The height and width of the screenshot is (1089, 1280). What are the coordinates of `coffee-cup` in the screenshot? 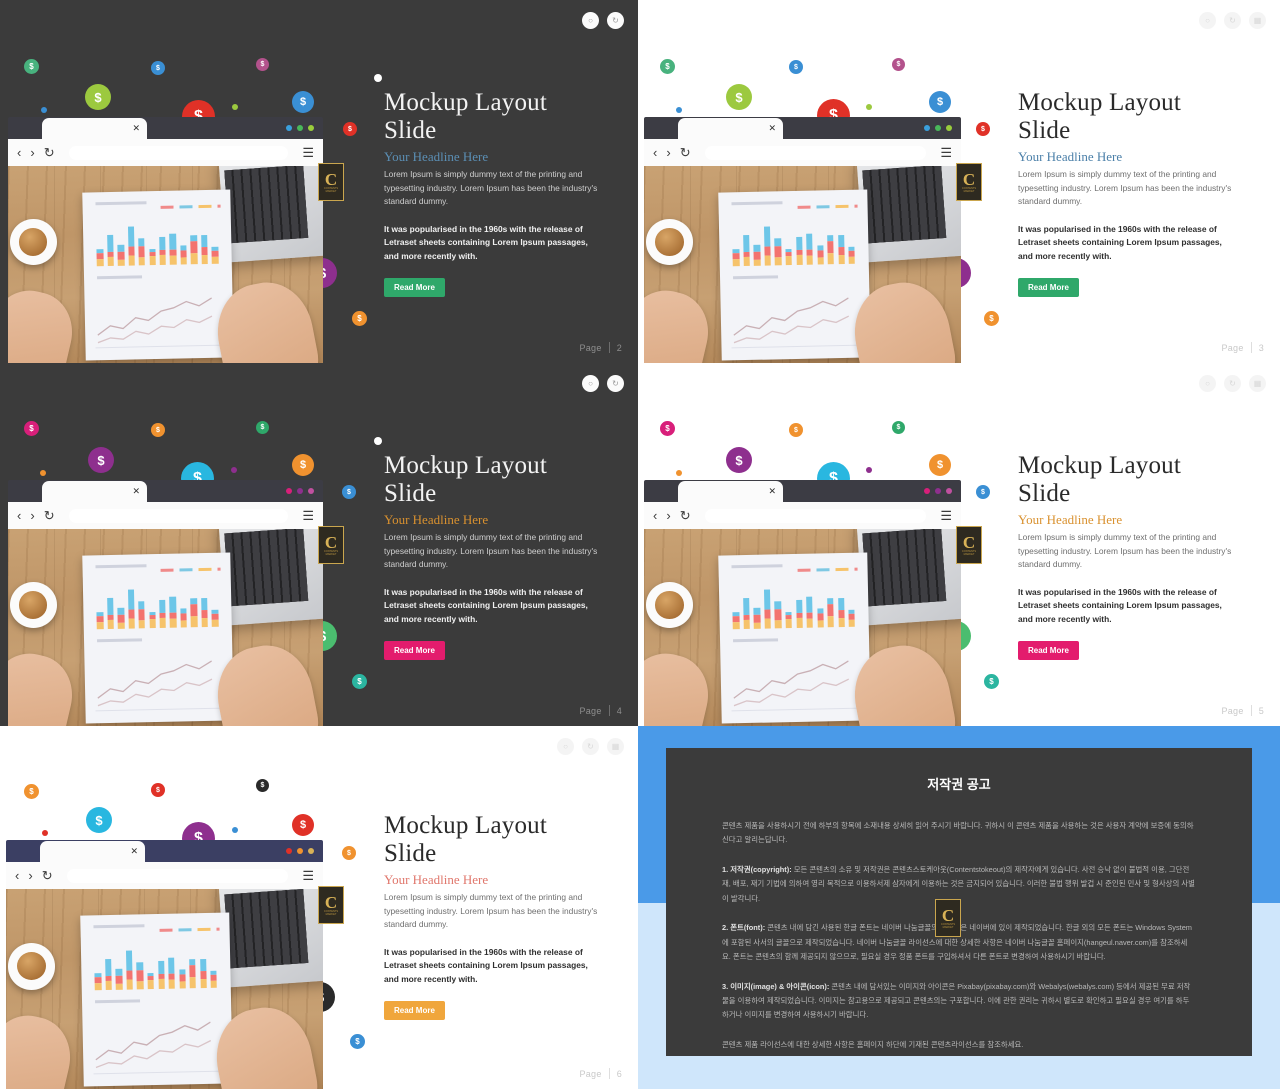 It's located at (33, 242).